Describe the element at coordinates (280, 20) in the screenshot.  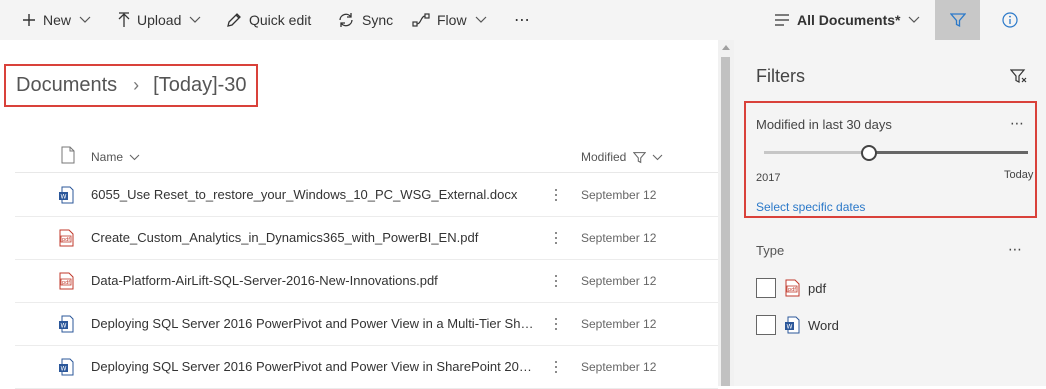
I see `quick-edit-label: Quick edit` at that location.